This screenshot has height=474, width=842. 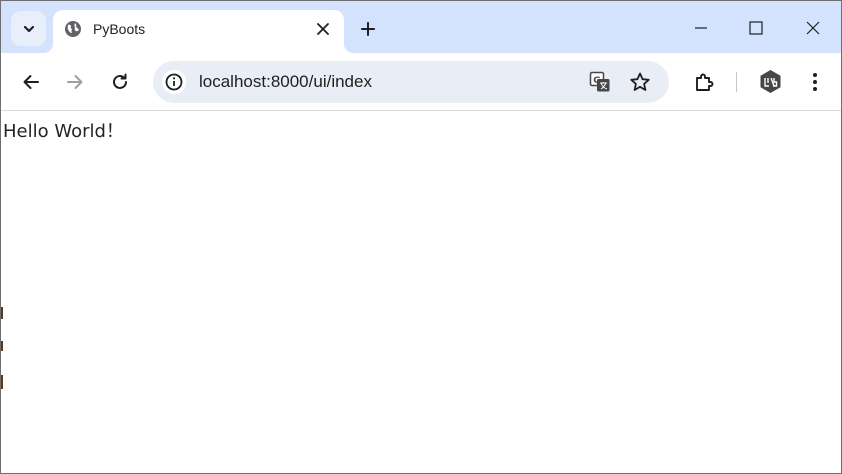 I want to click on url-text: localhost:8000/ui/index, so click(x=285, y=82).